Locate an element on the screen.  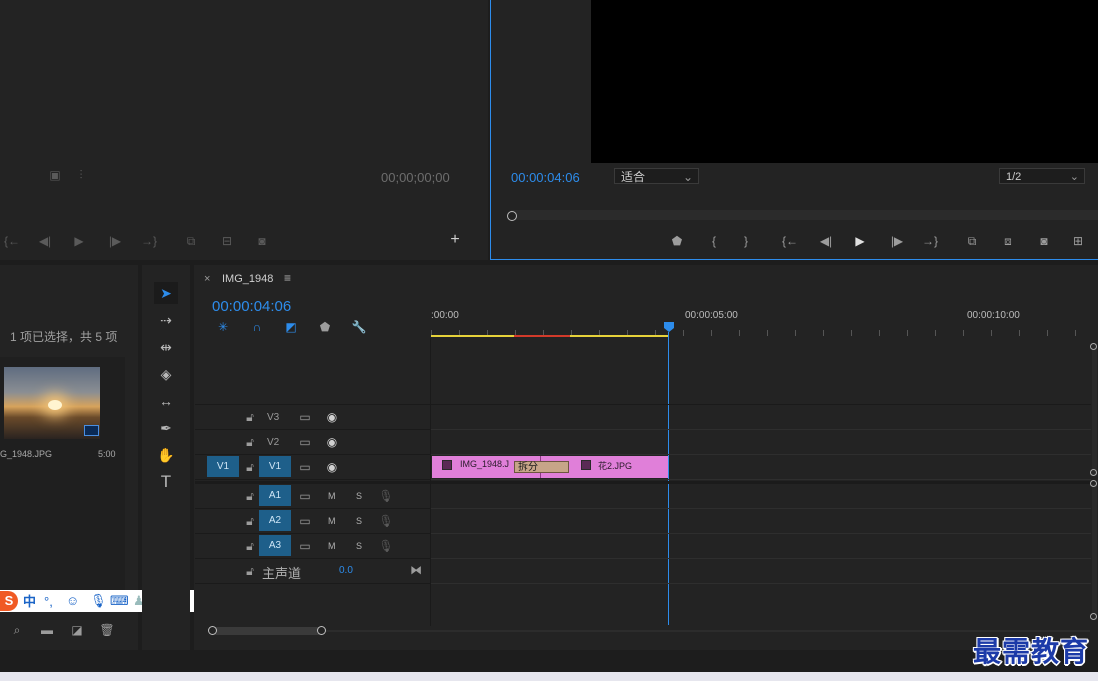
go-to-end-icon: ⧓ is located at coordinates (416, 570).